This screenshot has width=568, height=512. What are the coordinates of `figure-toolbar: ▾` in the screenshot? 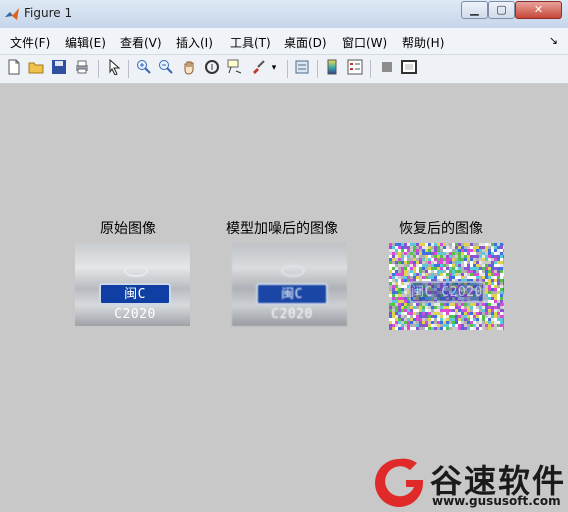 It's located at (284, 69).